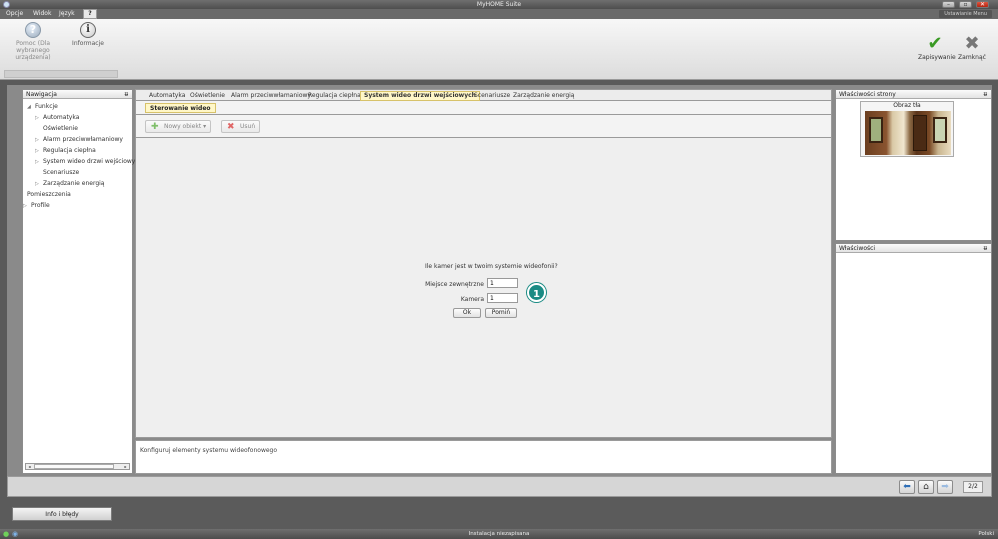  Describe the element at coordinates (454, 284) in the screenshot. I see `outdoor-location-label: Miejsce zewnętrzne` at that location.